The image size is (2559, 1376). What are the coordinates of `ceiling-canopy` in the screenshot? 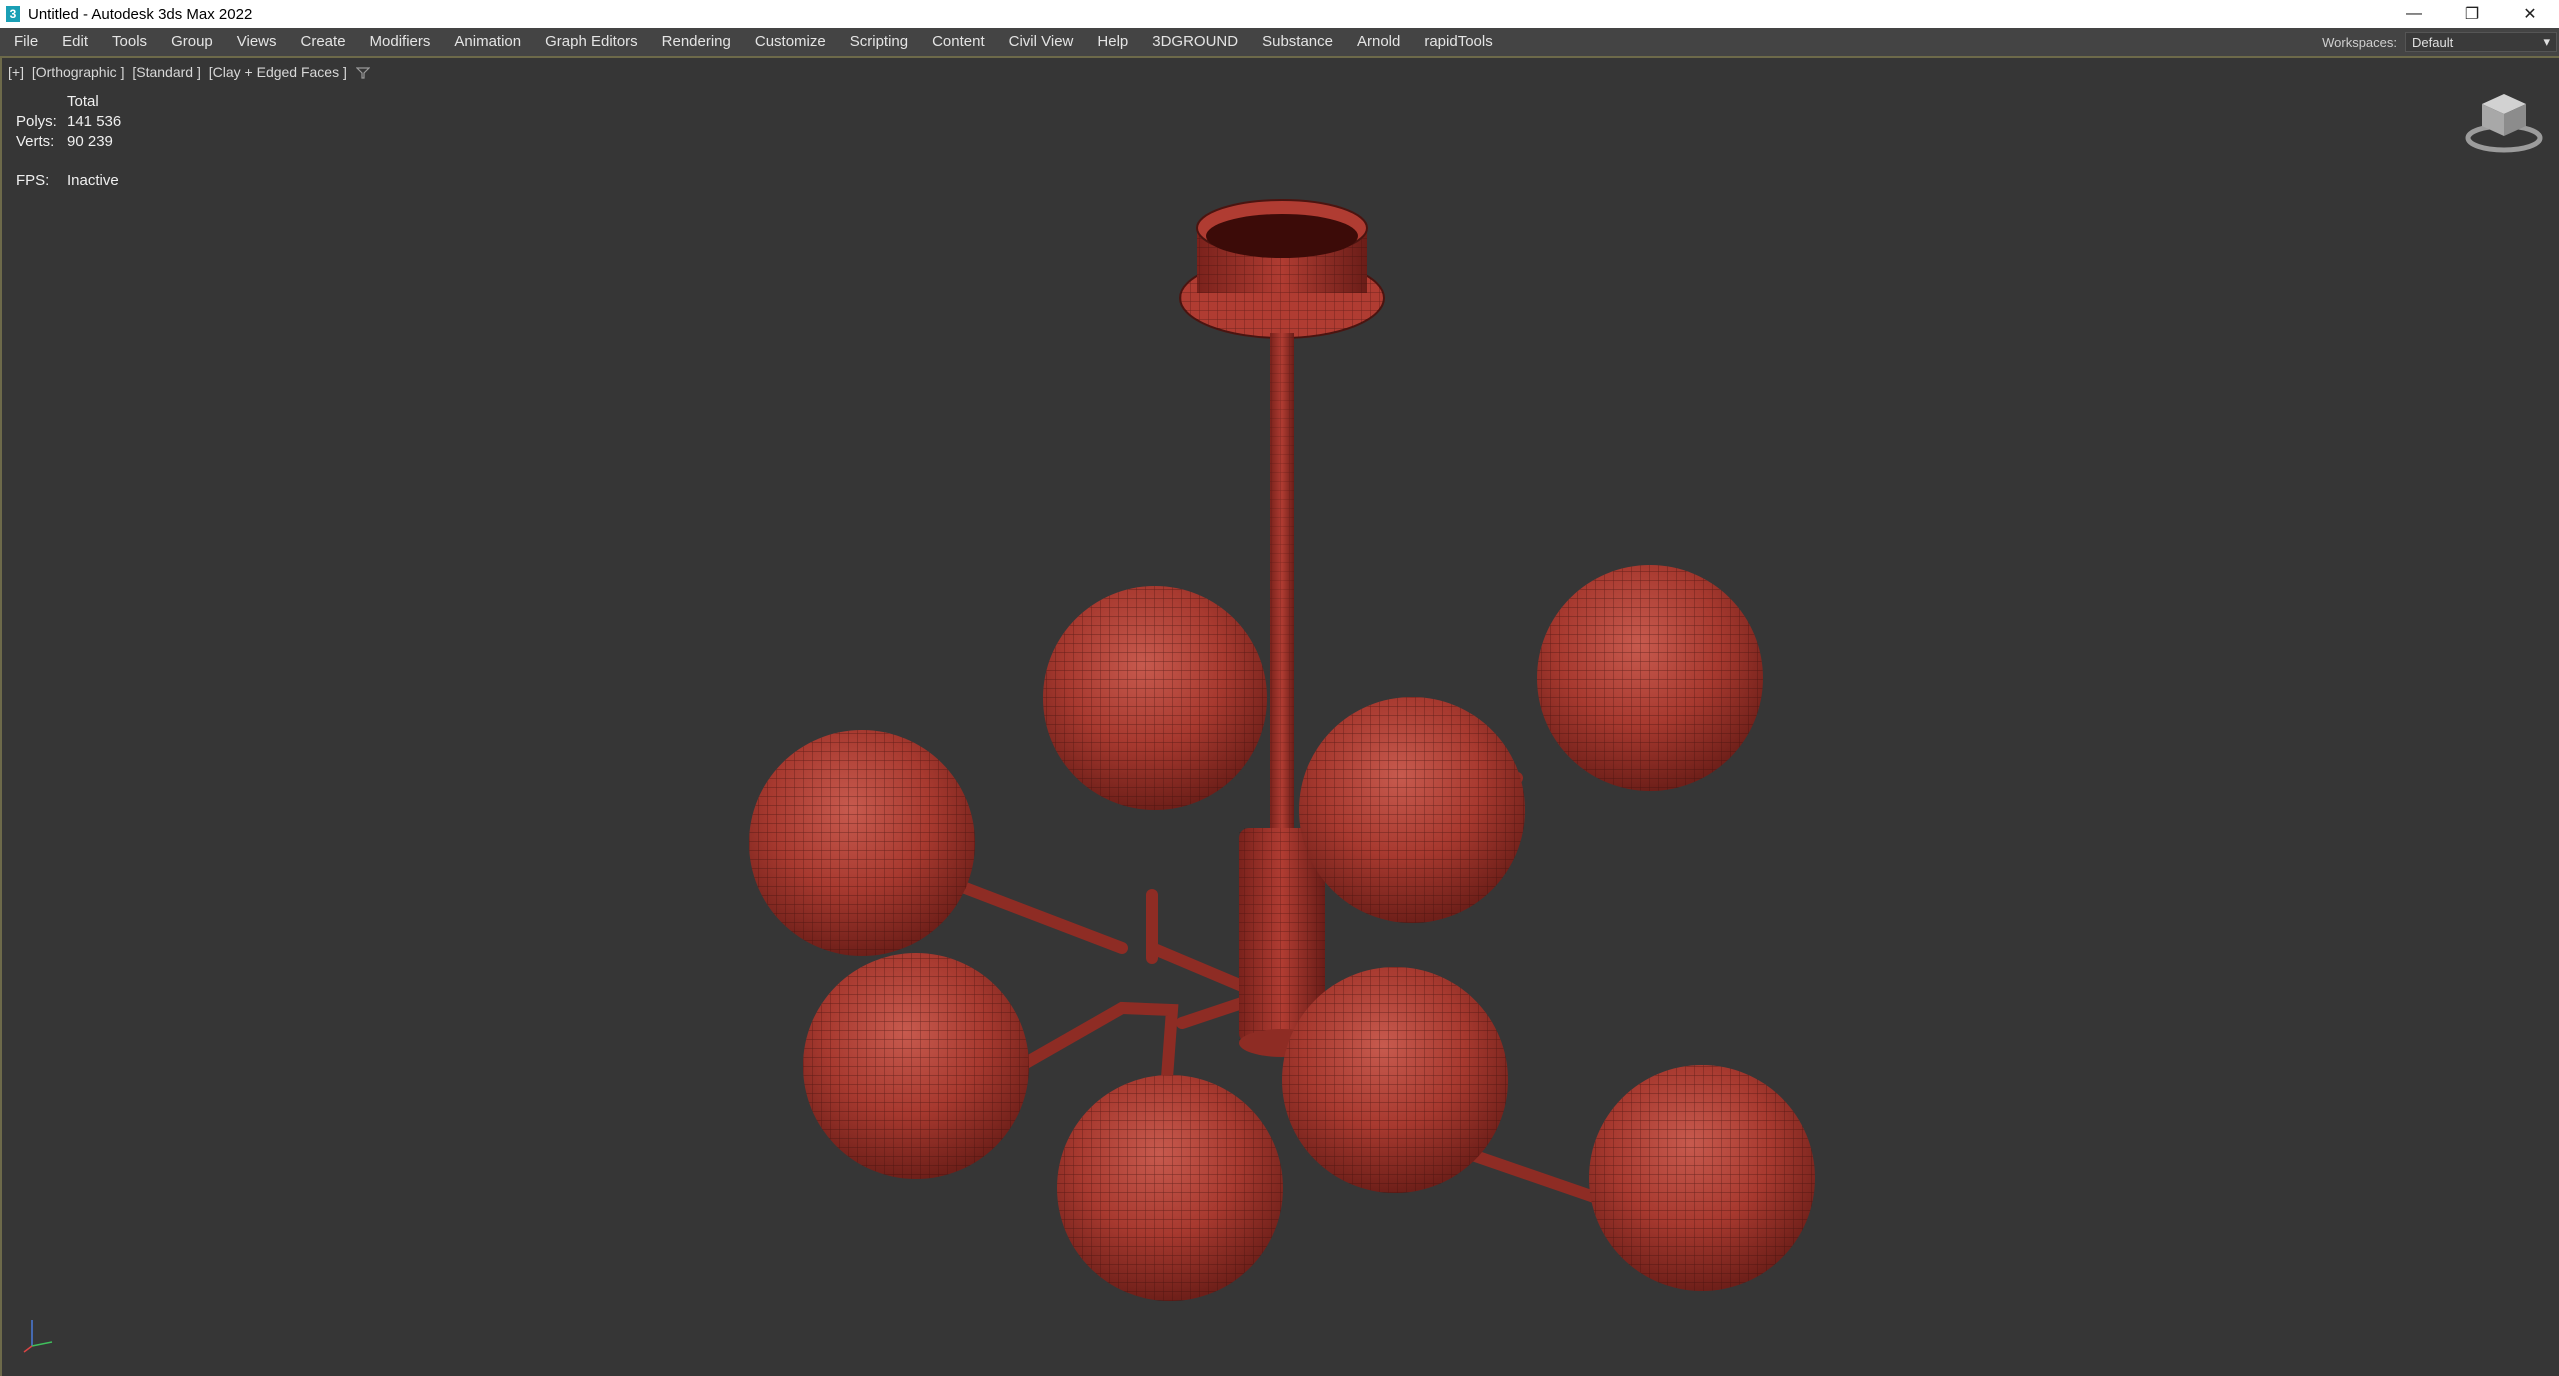 It's located at (1282, 269).